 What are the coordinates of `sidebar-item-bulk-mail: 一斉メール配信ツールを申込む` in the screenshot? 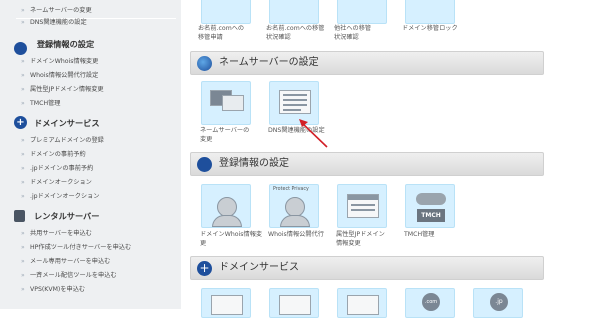 It's located at (90, 275).